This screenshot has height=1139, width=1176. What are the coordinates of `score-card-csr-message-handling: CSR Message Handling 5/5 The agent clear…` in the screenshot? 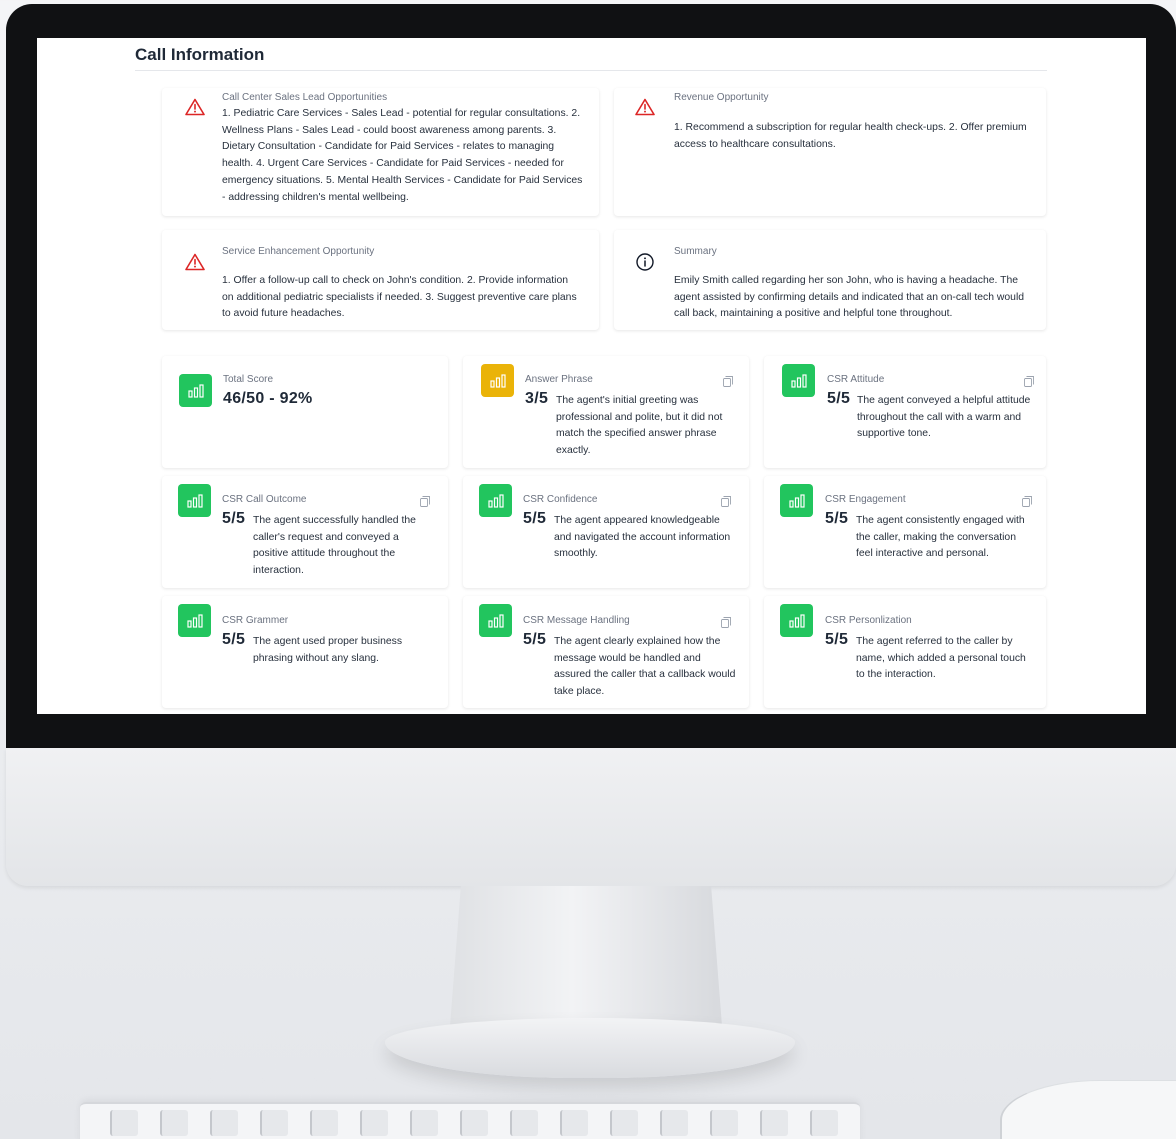 It's located at (606, 652).